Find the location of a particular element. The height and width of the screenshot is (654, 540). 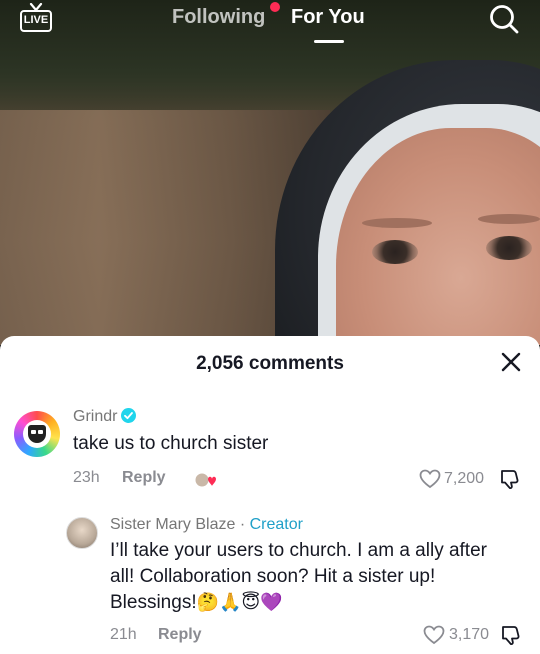

top-navigation: LIVE Following For You is located at coordinates (270, 30).